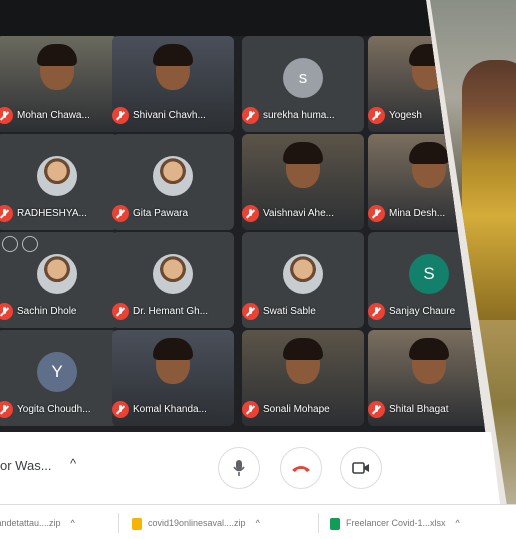 The width and height of the screenshot is (516, 539). What do you see at coordinates (429, 378) in the screenshot?
I see `participant-tile: Shital Bhagat` at bounding box center [429, 378].